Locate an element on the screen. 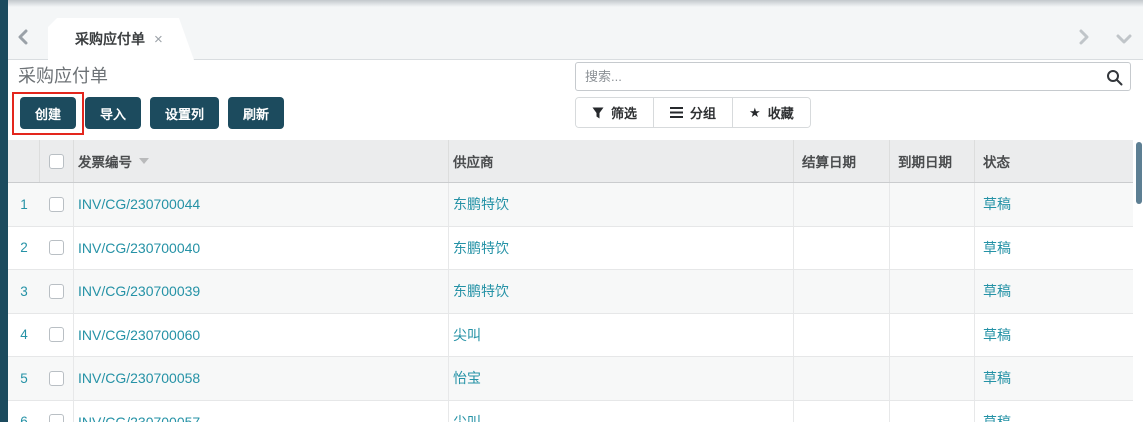 This screenshot has height=422, width=1143. set-columns-button: 设置列 is located at coordinates (185, 113).